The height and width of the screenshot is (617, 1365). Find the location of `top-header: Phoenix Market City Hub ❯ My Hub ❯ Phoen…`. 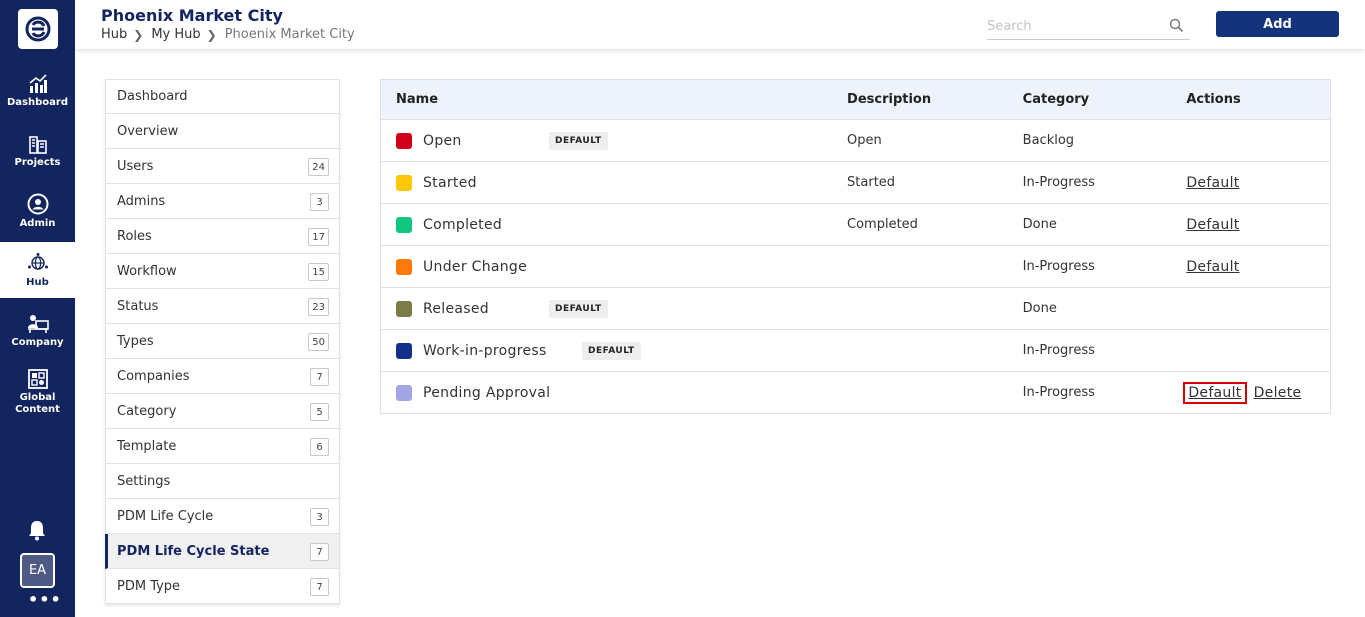

top-header: Phoenix Market City Hub ❯ My Hub ❯ Phoen… is located at coordinates (720, 24).